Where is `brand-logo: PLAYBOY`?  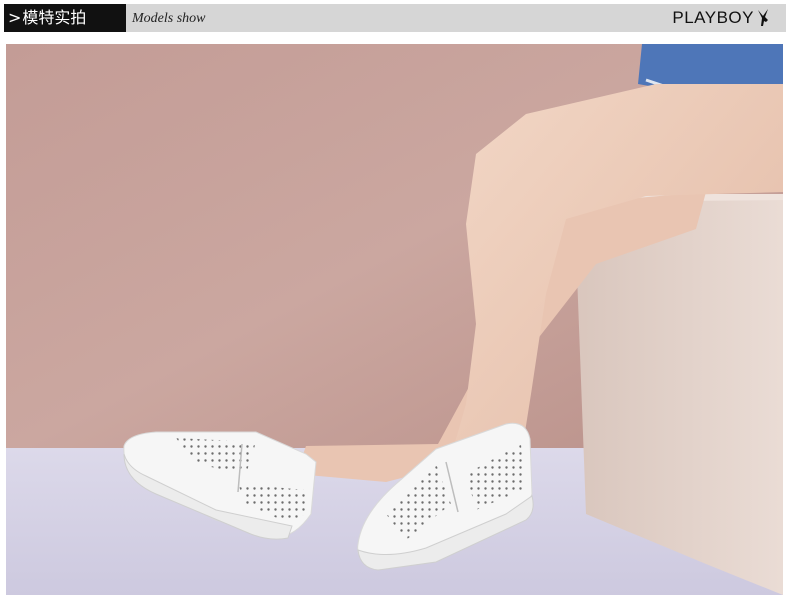
brand-logo: PLAYBOY is located at coordinates (721, 18).